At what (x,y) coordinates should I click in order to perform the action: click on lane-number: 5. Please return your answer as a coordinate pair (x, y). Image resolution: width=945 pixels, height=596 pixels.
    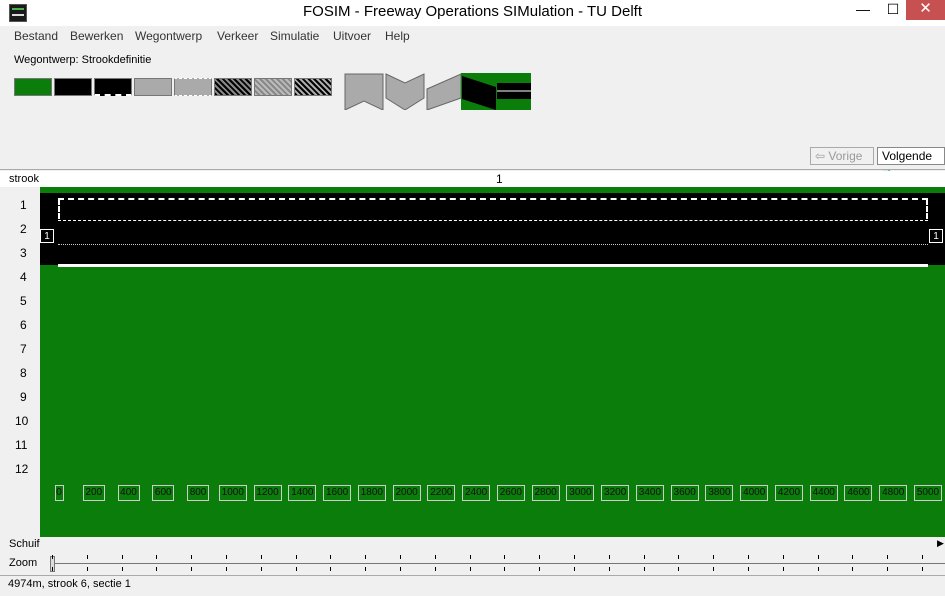
    Looking at the image, I should click on (23, 301).